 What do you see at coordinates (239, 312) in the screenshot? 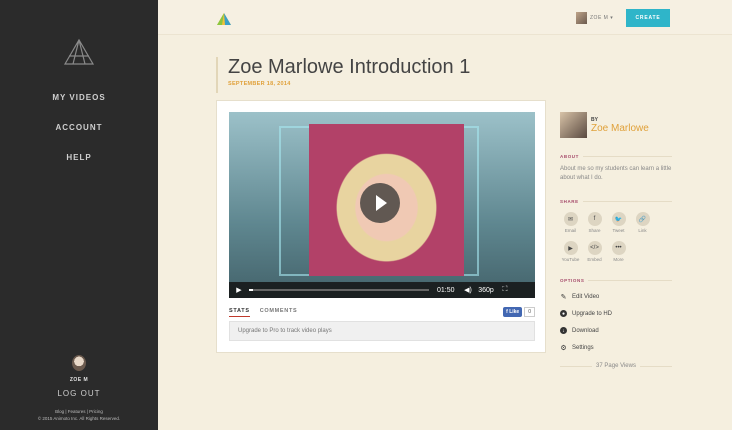
I see `tab-stats: STATS` at bounding box center [239, 312].